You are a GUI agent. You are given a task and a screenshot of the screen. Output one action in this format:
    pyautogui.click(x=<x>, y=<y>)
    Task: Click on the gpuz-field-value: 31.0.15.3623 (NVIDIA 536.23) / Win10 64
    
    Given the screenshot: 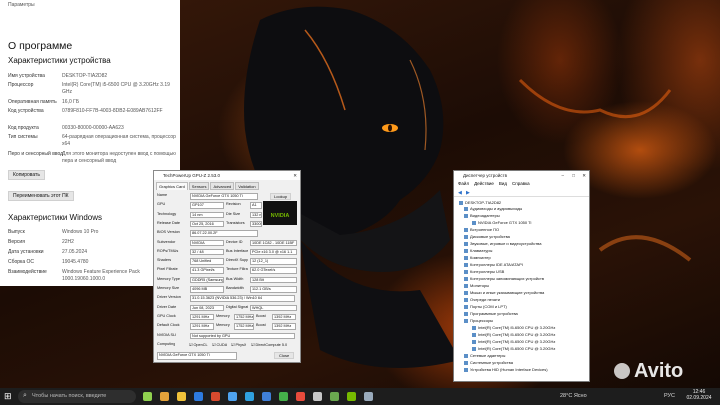 What is the action you would take?
    pyautogui.click(x=242, y=298)
    